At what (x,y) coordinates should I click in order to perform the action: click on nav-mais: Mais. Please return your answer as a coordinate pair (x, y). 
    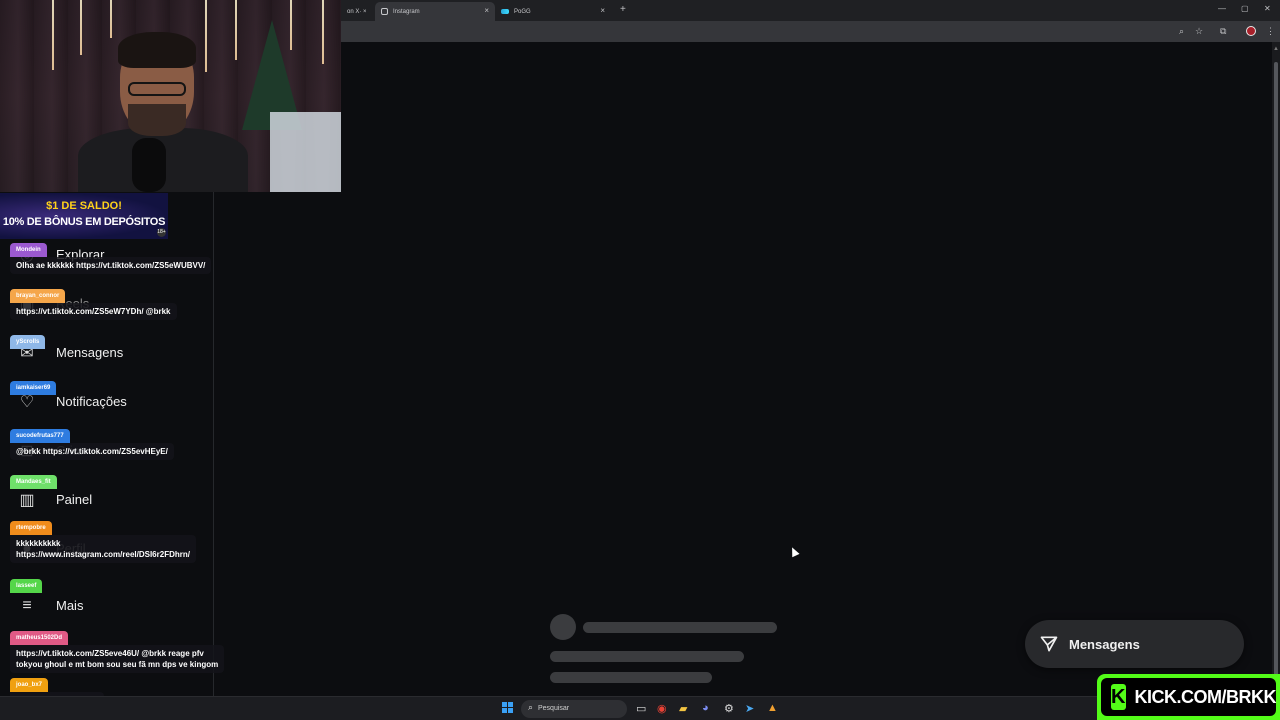
    Looking at the image, I should click on (69, 605).